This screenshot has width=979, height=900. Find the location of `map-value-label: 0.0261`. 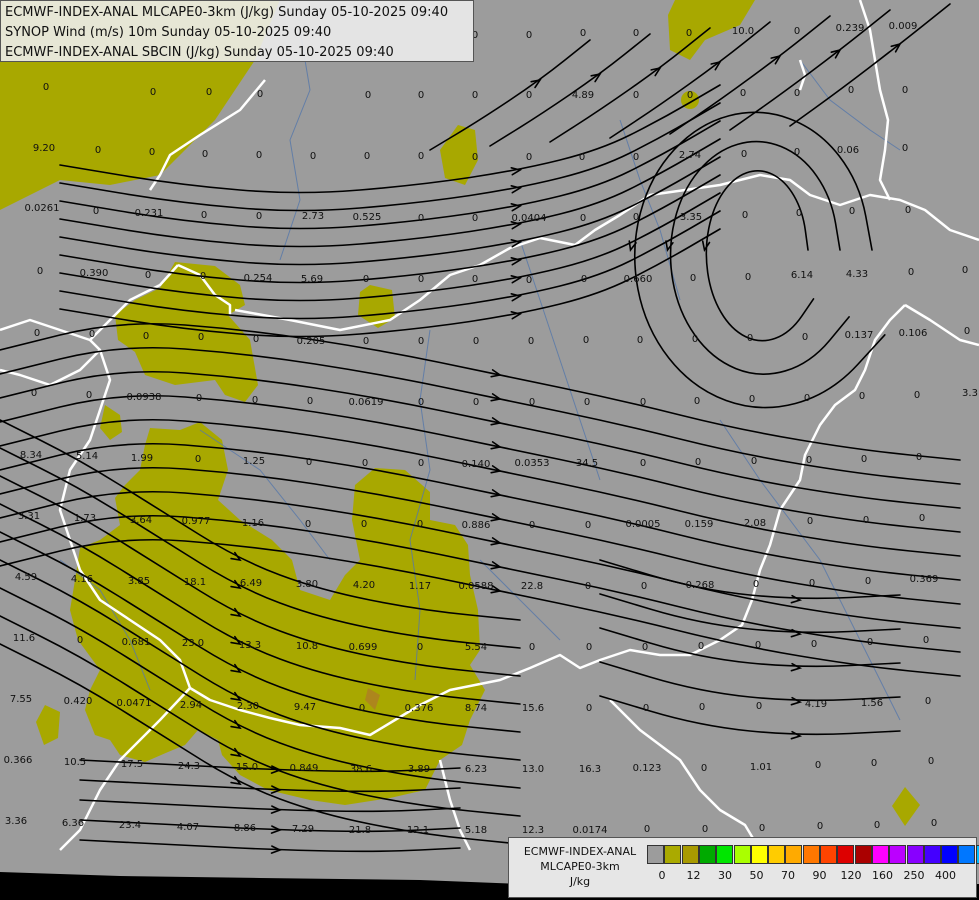

map-value-label: 0.0261 is located at coordinates (42, 208).